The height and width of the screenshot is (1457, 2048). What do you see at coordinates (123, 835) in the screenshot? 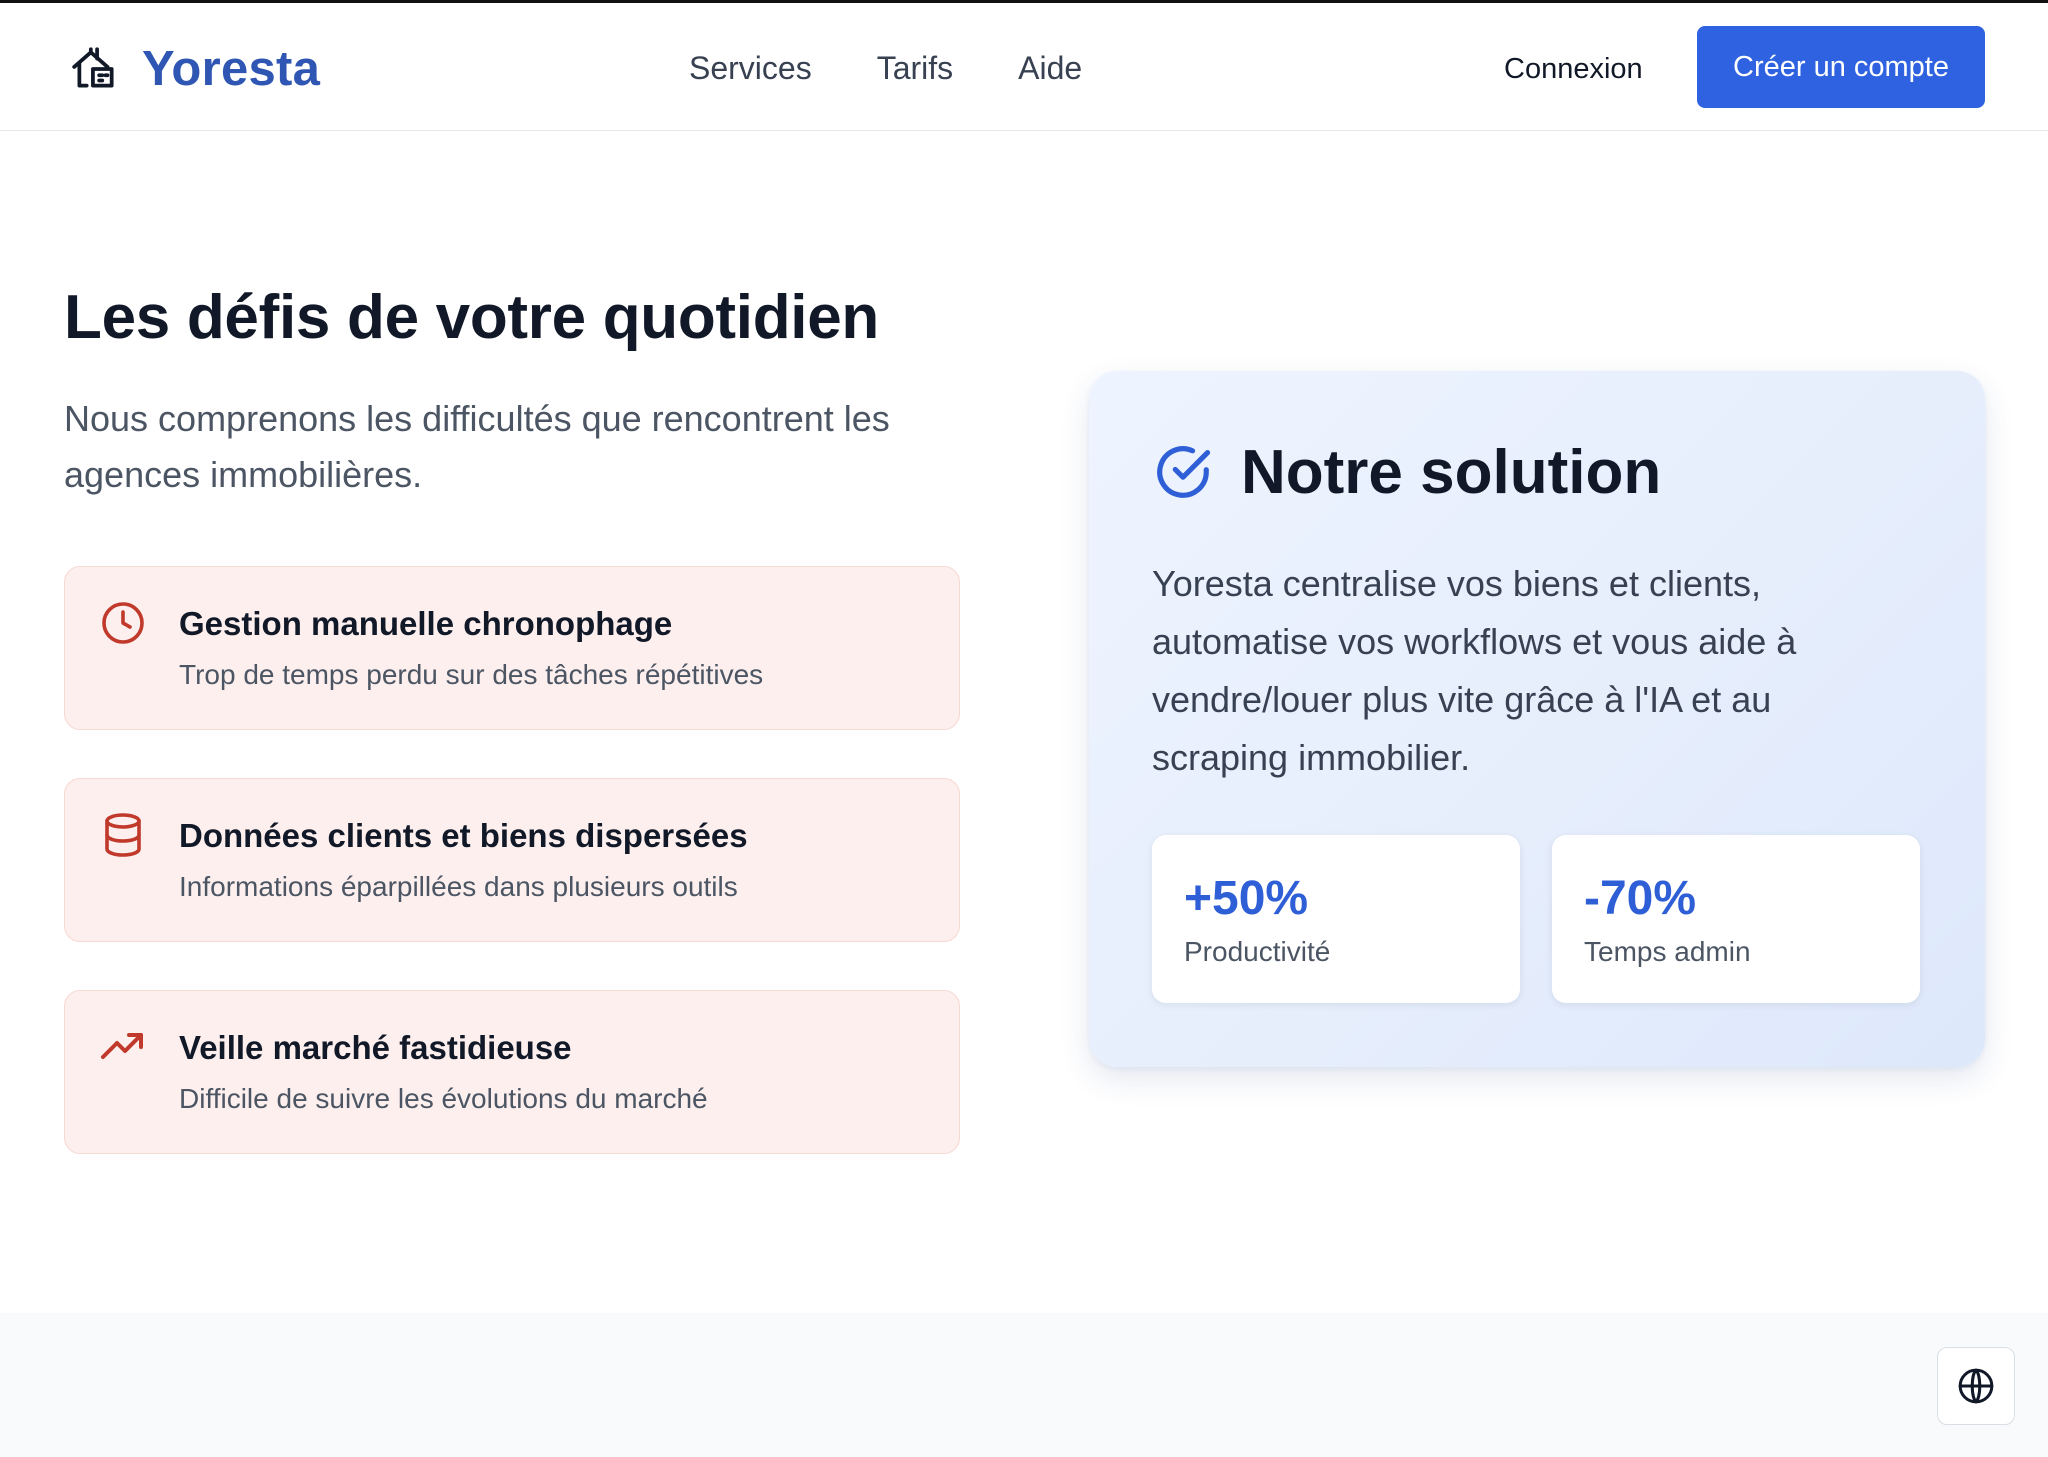
I see `database-icon` at bounding box center [123, 835].